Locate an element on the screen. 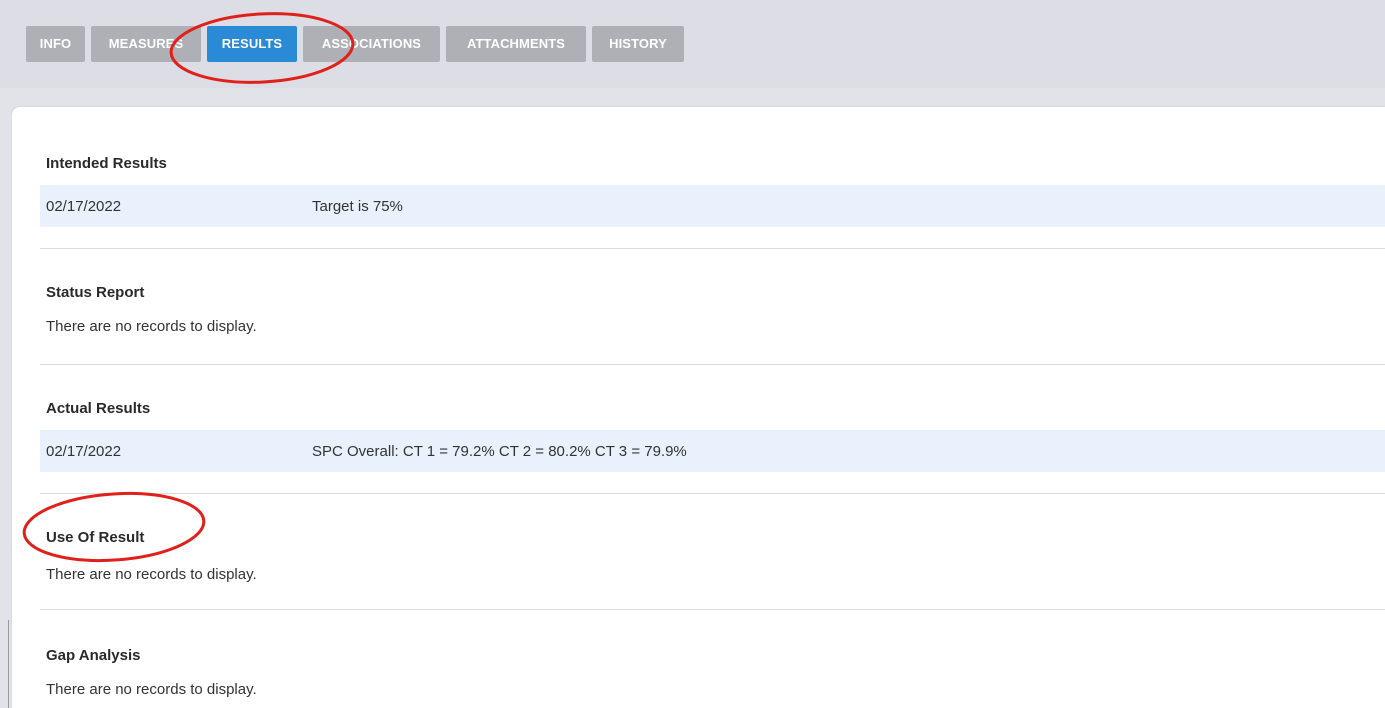 The width and height of the screenshot is (1385, 708). left-border is located at coordinates (8, 664).